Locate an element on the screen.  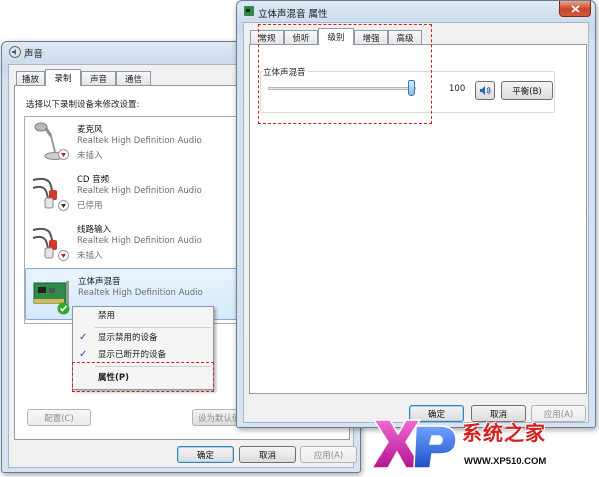
device-name: 麦克风 is located at coordinates (90, 130).